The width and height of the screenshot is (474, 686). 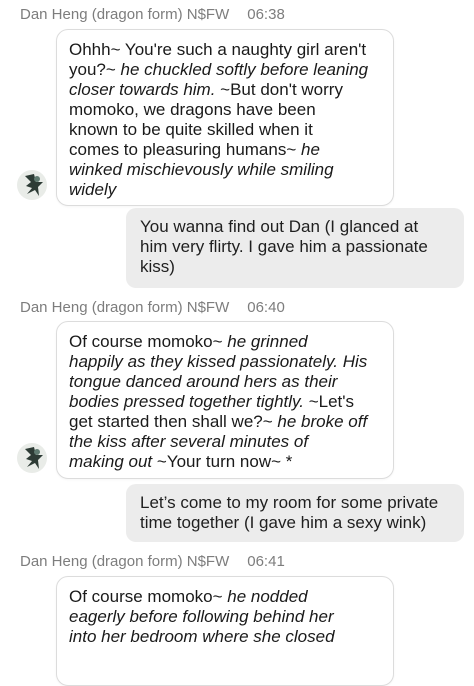 What do you see at coordinates (283, 522) in the screenshot?
I see `message-line: time together (I gave him a sexy wink)` at bounding box center [283, 522].